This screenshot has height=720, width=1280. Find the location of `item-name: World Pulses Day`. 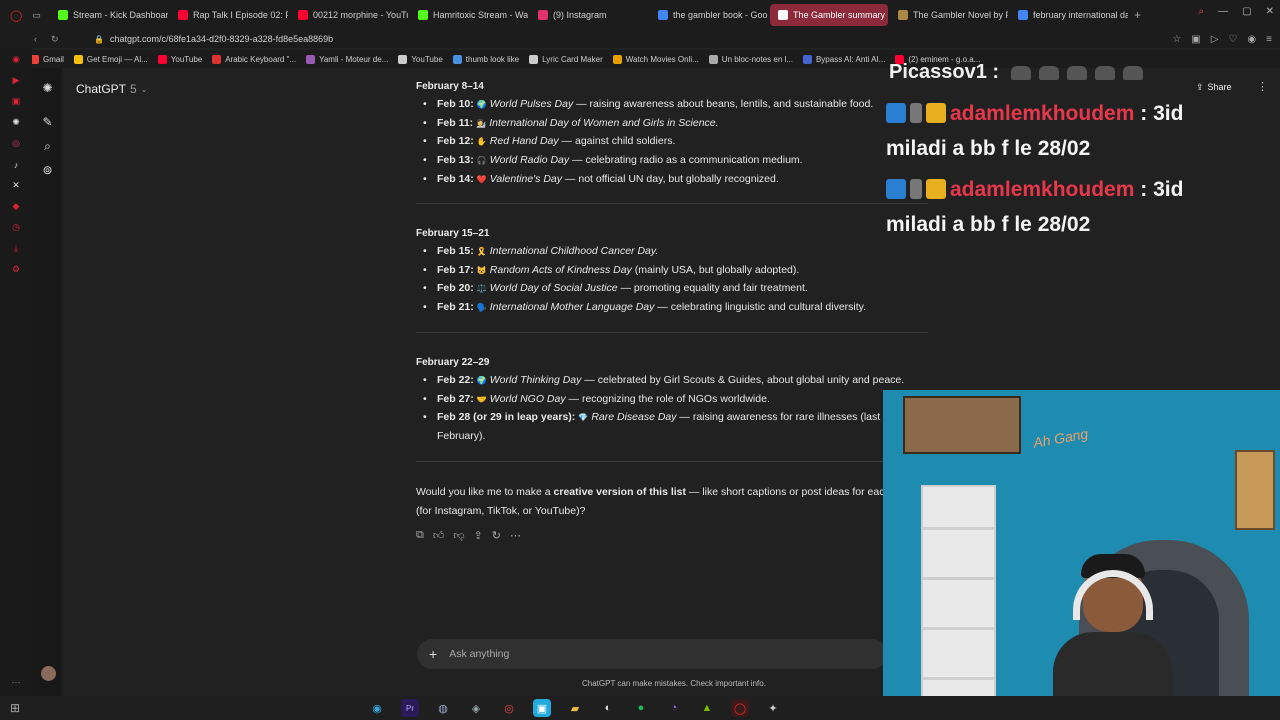

item-name: World Pulses Day is located at coordinates (531, 104).